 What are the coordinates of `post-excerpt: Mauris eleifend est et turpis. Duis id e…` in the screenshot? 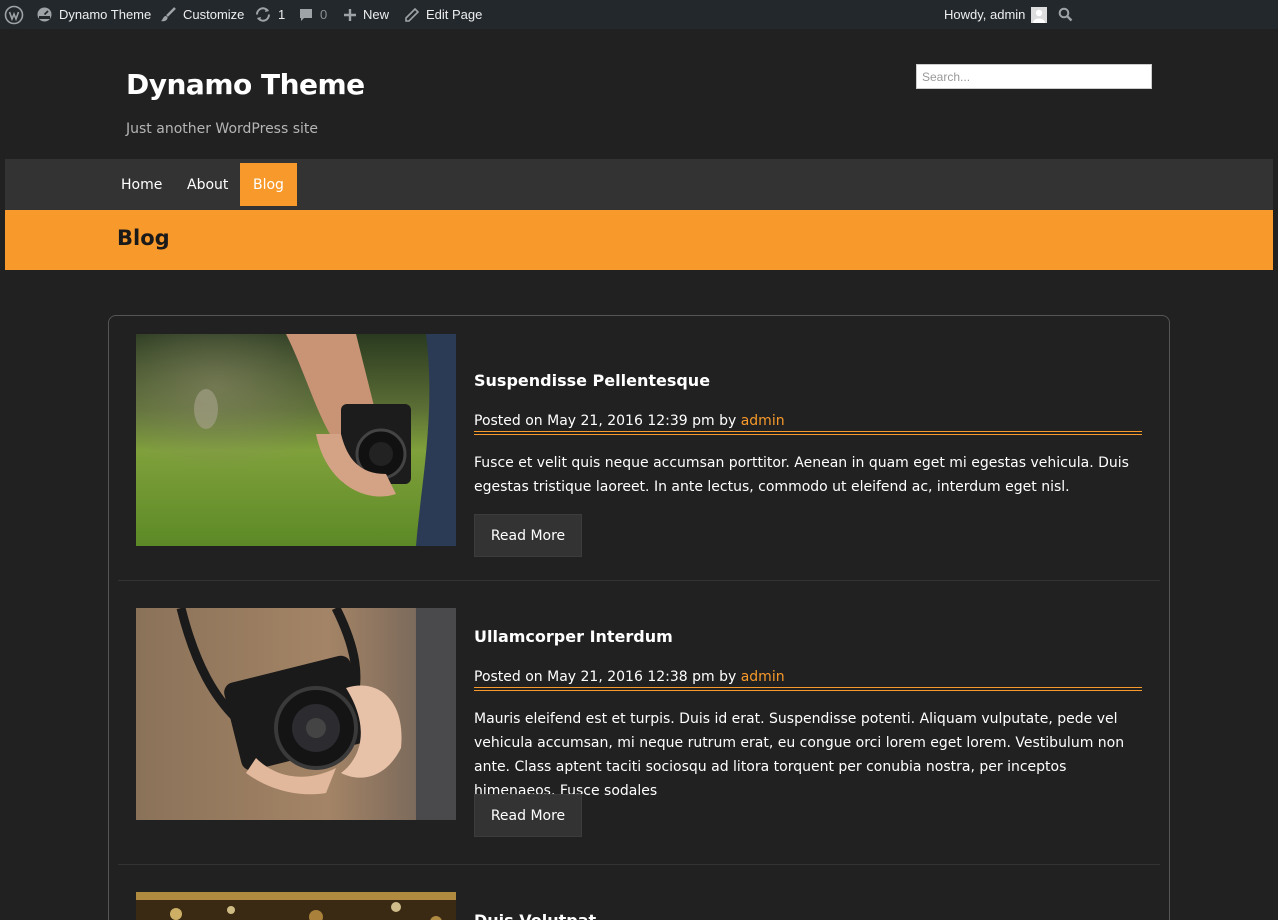 It's located at (799, 755).